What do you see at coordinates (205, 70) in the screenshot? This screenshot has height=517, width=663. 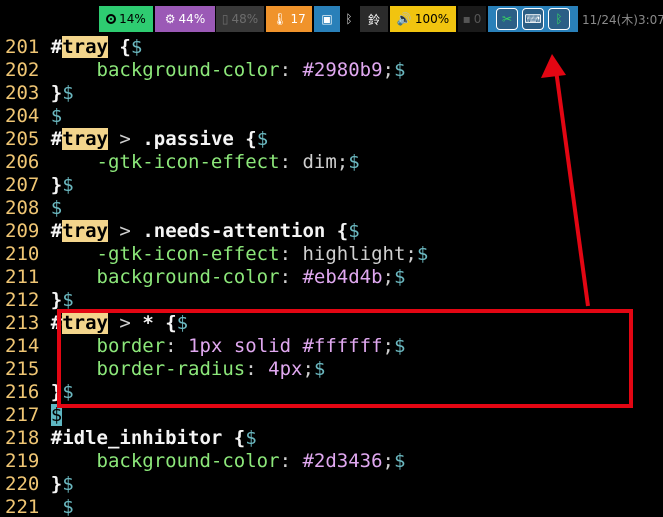 I see `code-line: 202 background-color: #2980b9;$` at bounding box center [205, 70].